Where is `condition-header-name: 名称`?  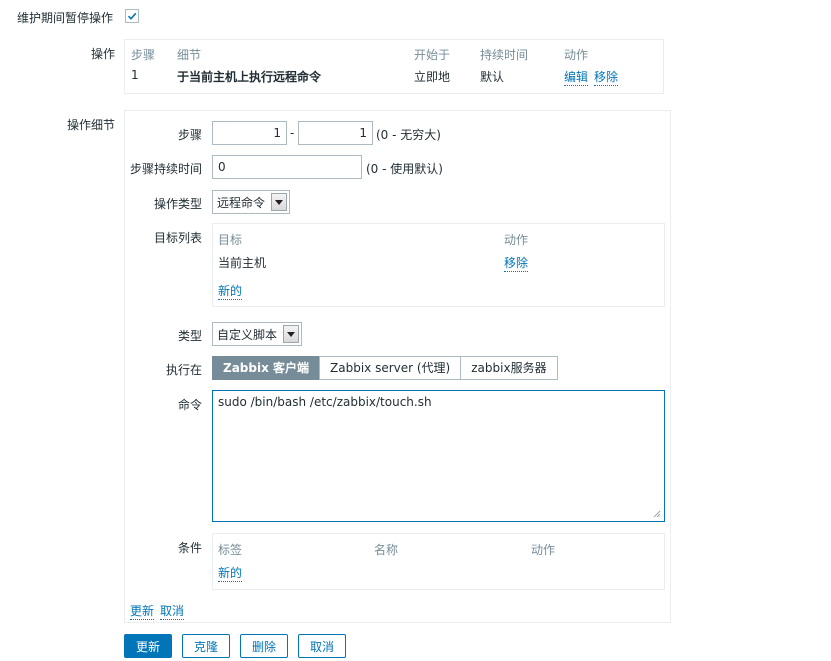
condition-header-name: 名称 is located at coordinates (386, 550).